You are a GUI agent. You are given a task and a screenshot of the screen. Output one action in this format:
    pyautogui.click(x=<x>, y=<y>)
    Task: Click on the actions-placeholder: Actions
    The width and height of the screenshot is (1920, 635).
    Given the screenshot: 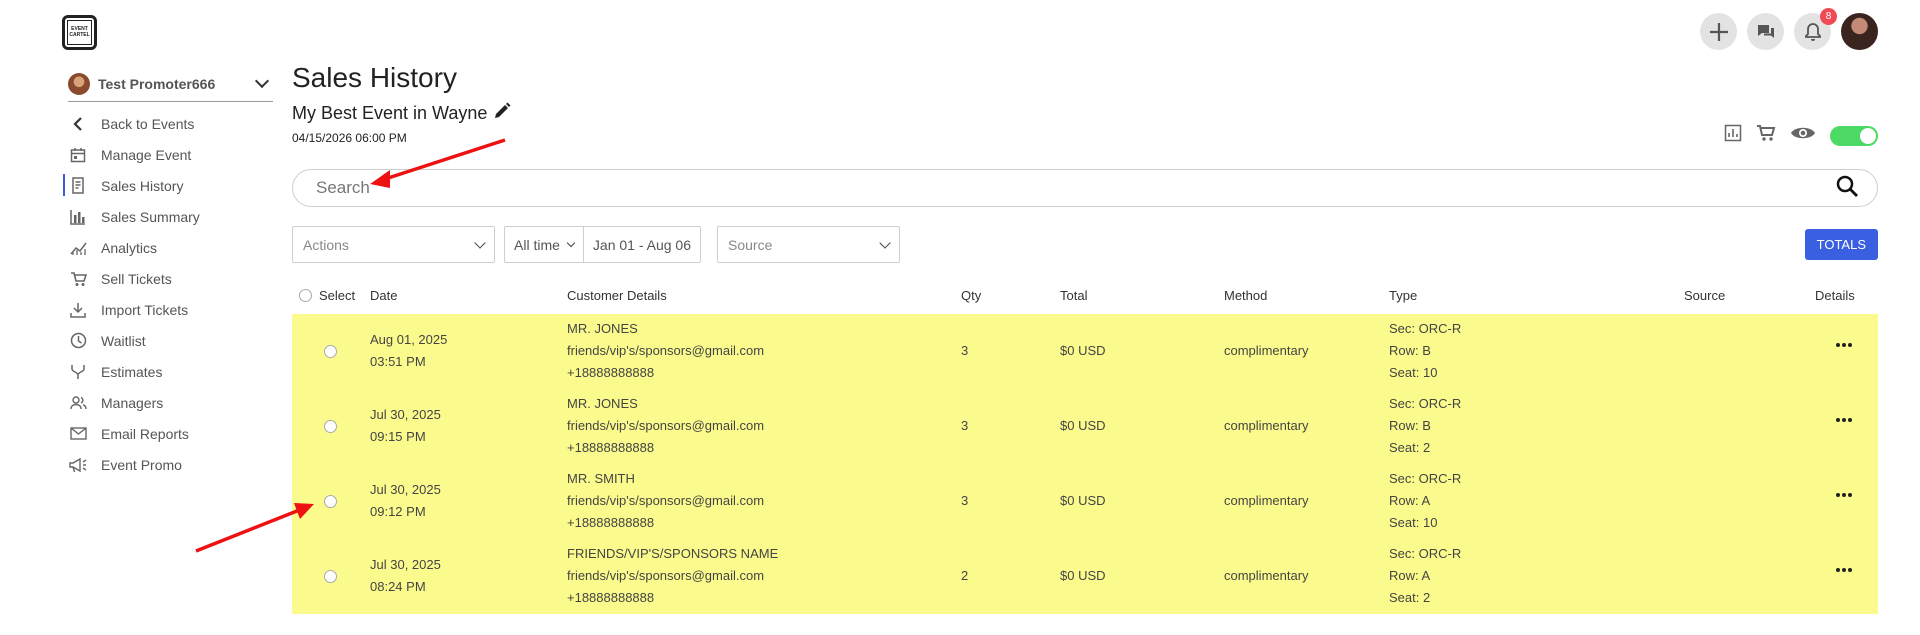 What is the action you would take?
    pyautogui.click(x=326, y=244)
    